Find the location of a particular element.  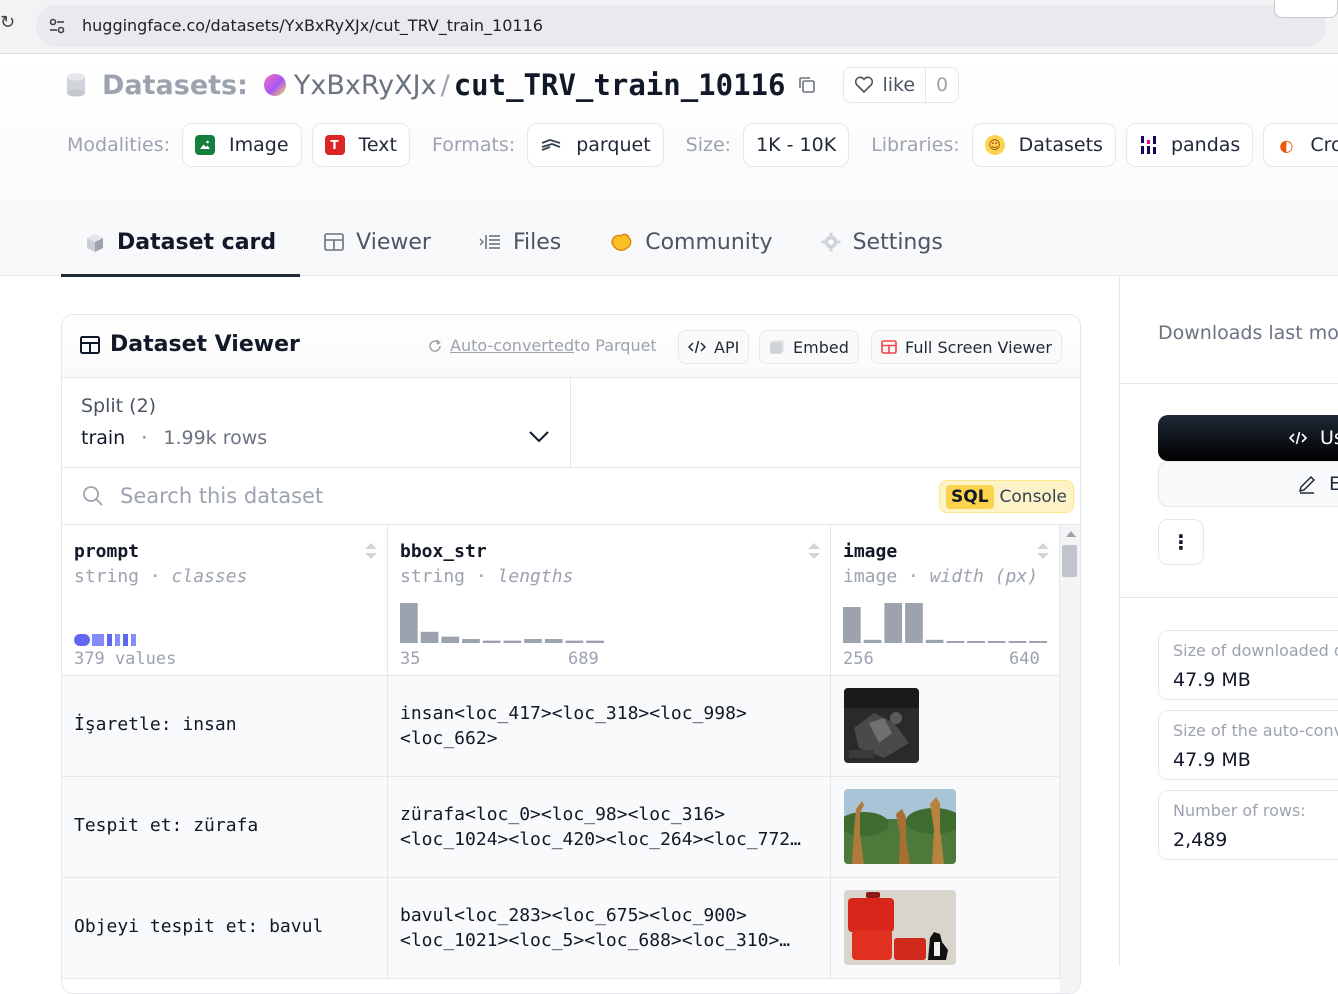

tag-size: 1K - 10K is located at coordinates (796, 145).